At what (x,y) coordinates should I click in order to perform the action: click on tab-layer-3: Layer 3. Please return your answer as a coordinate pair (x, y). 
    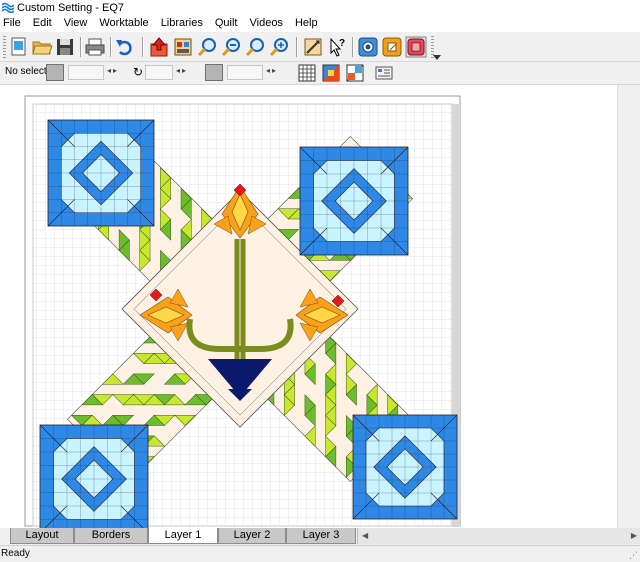
    Looking at the image, I should click on (321, 536).